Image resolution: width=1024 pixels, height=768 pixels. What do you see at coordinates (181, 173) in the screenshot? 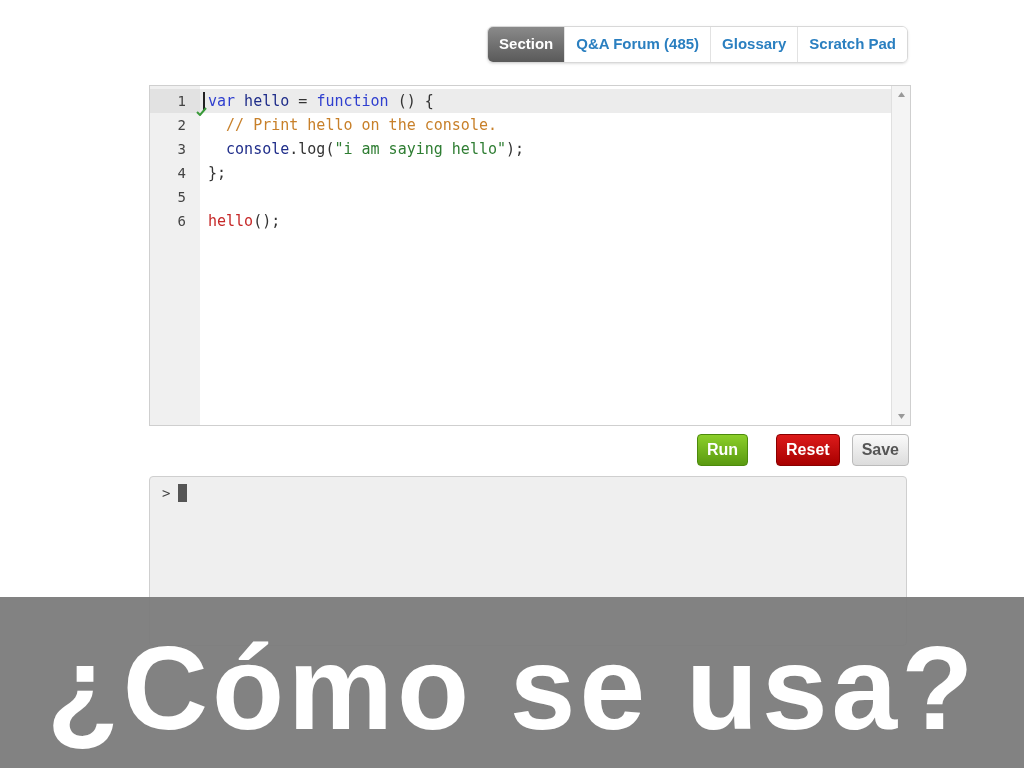
I see `line-number: 4` at bounding box center [181, 173].